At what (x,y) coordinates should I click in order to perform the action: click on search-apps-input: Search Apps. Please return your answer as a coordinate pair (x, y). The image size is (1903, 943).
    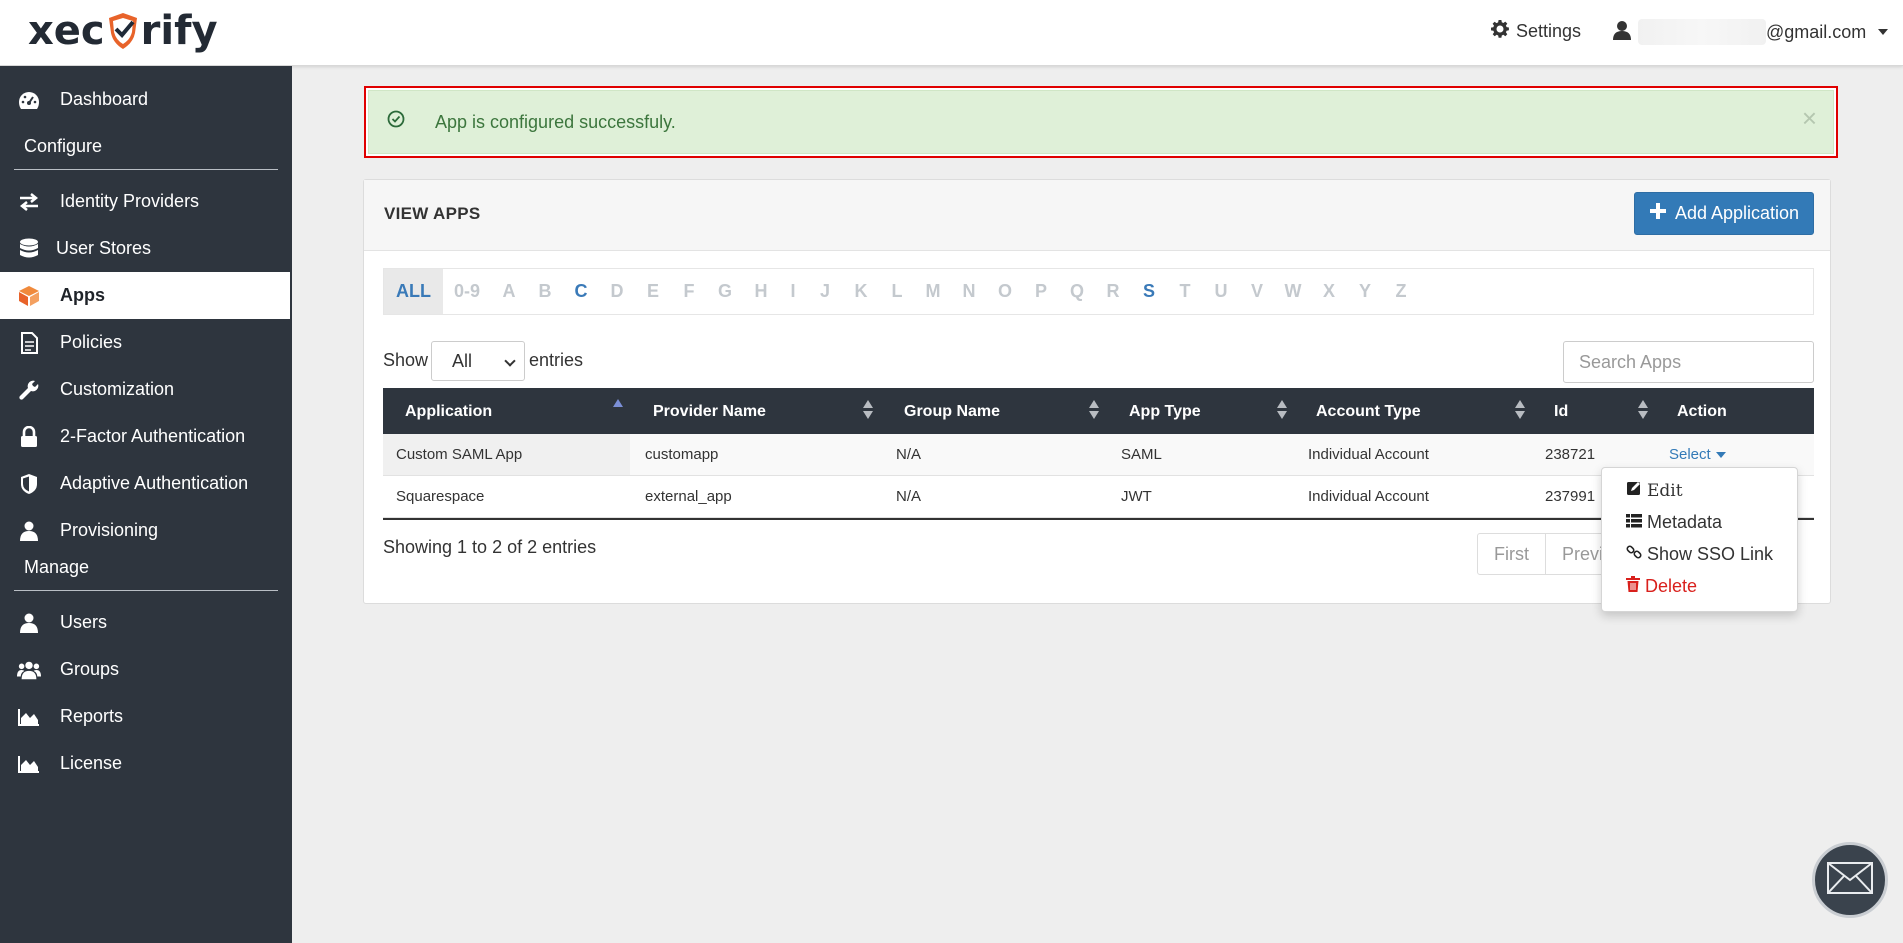
    Looking at the image, I should click on (1688, 362).